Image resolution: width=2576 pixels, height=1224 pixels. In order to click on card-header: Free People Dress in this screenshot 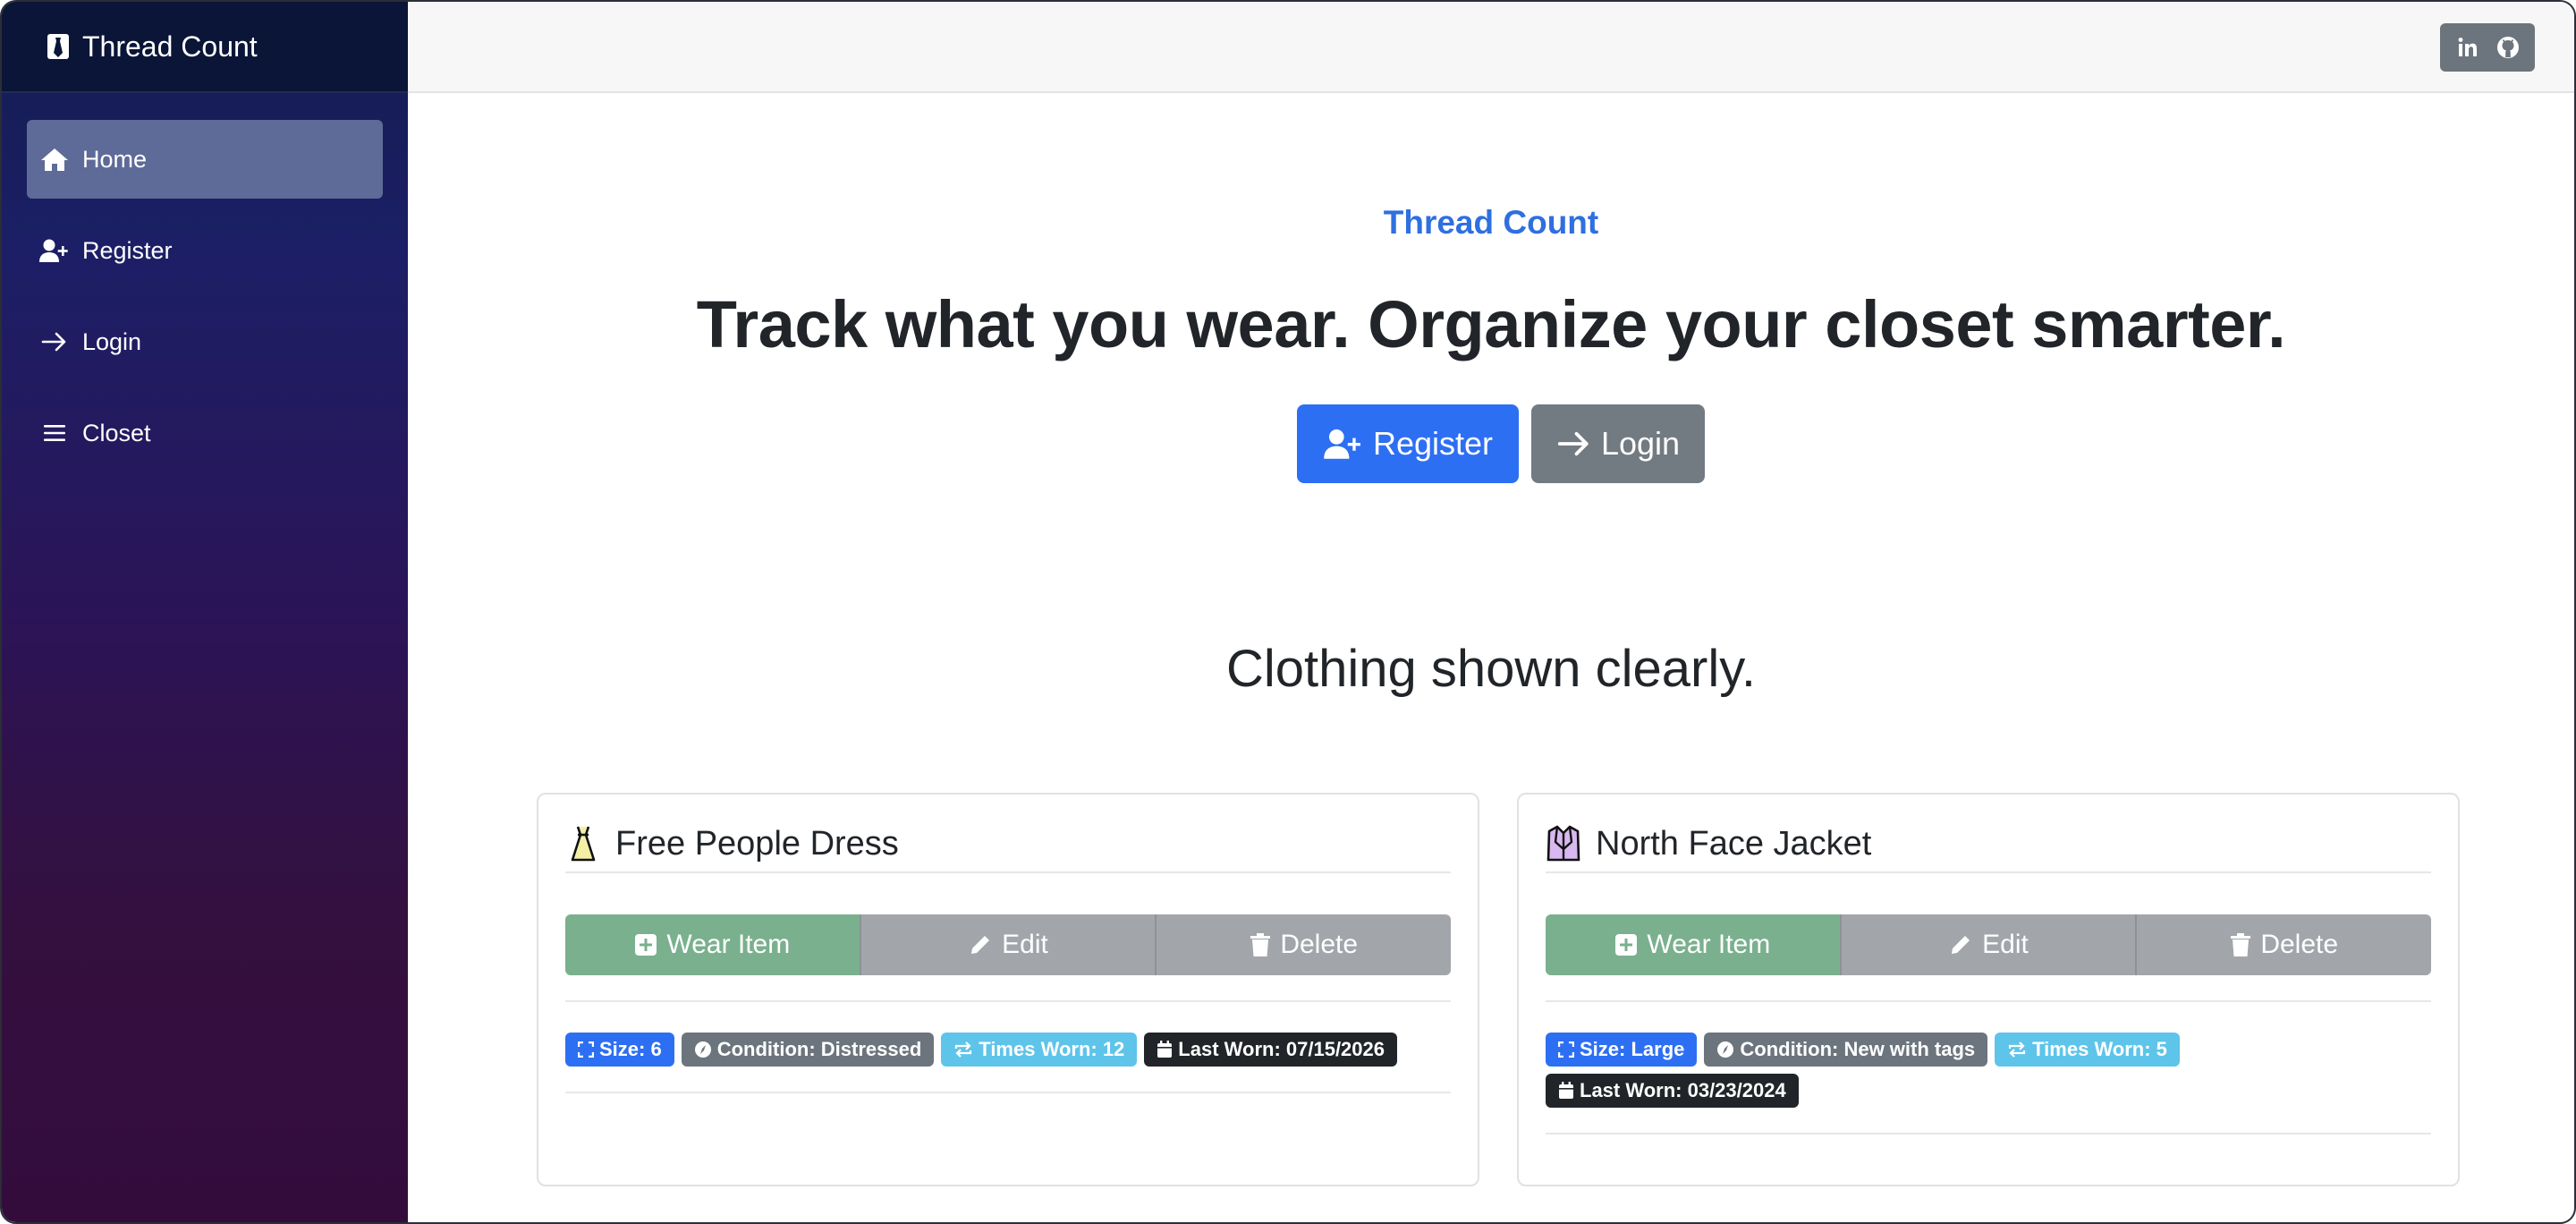, I will do `click(1008, 844)`.